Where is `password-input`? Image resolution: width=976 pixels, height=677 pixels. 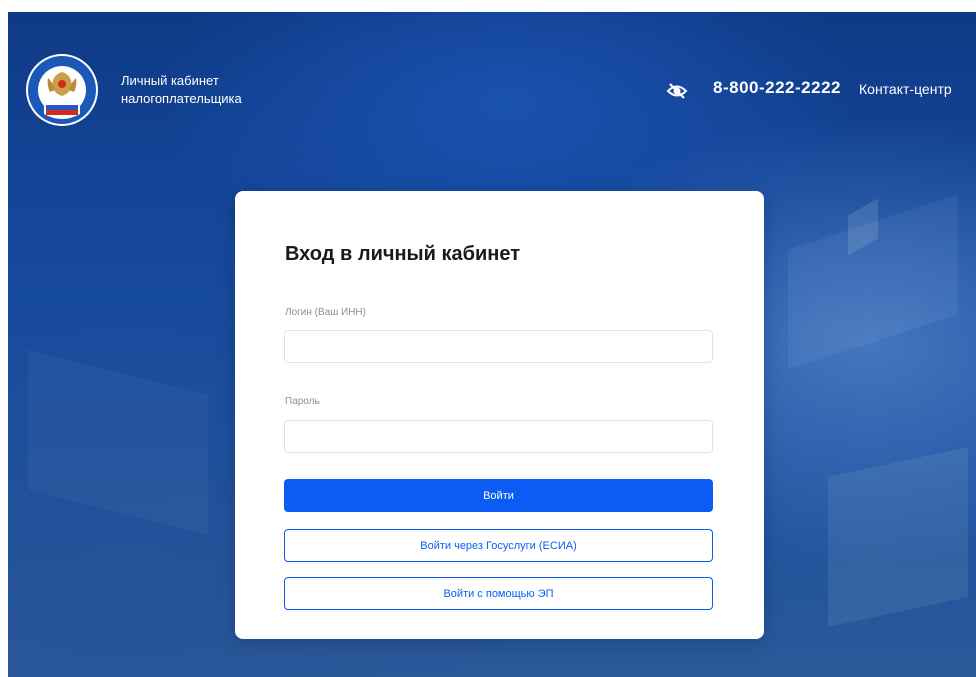
password-input is located at coordinates (498, 436).